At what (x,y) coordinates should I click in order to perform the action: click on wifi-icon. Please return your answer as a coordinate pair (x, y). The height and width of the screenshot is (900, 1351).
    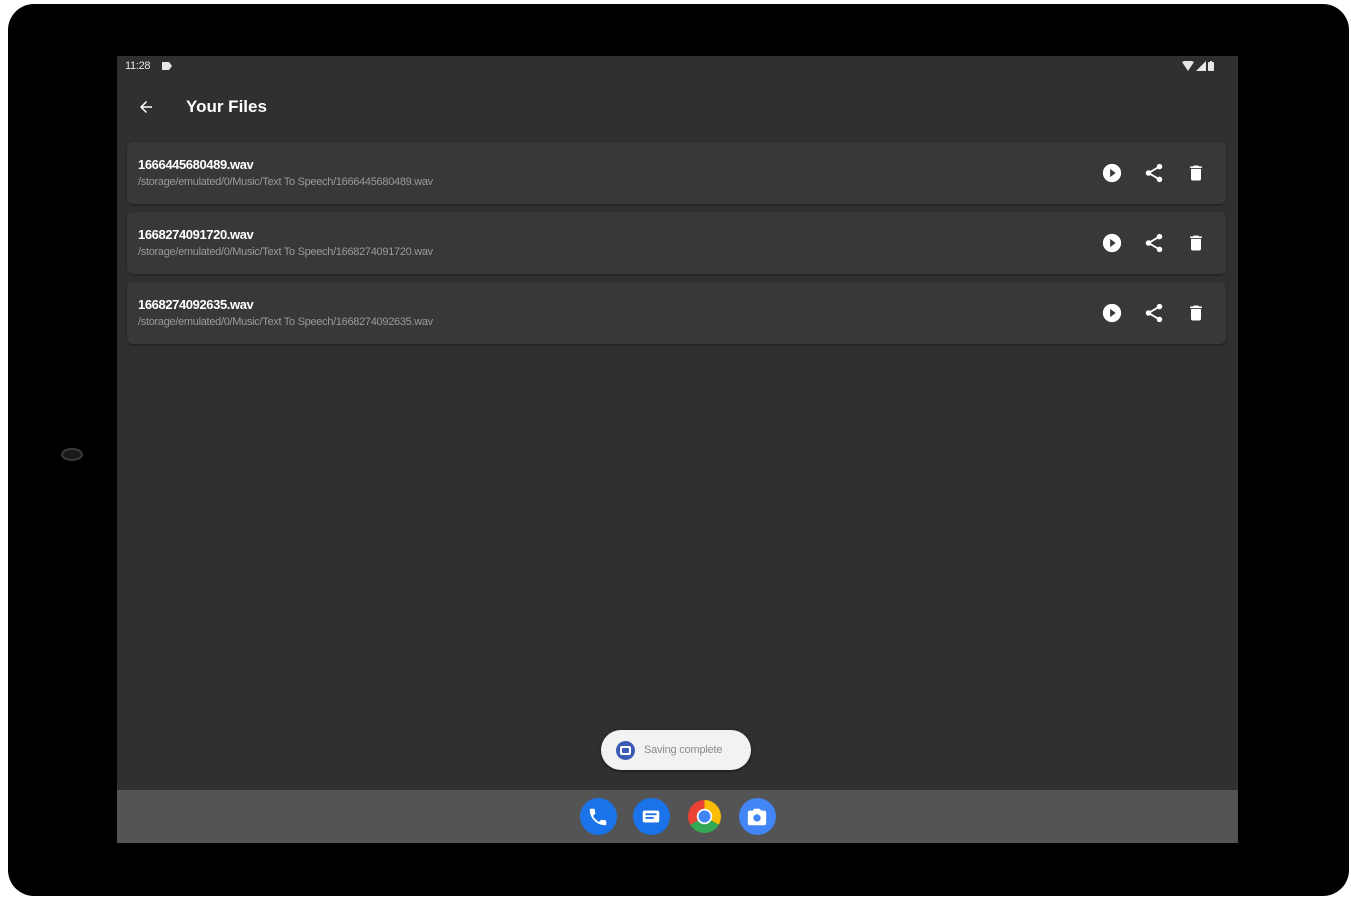
    Looking at the image, I should click on (1188, 66).